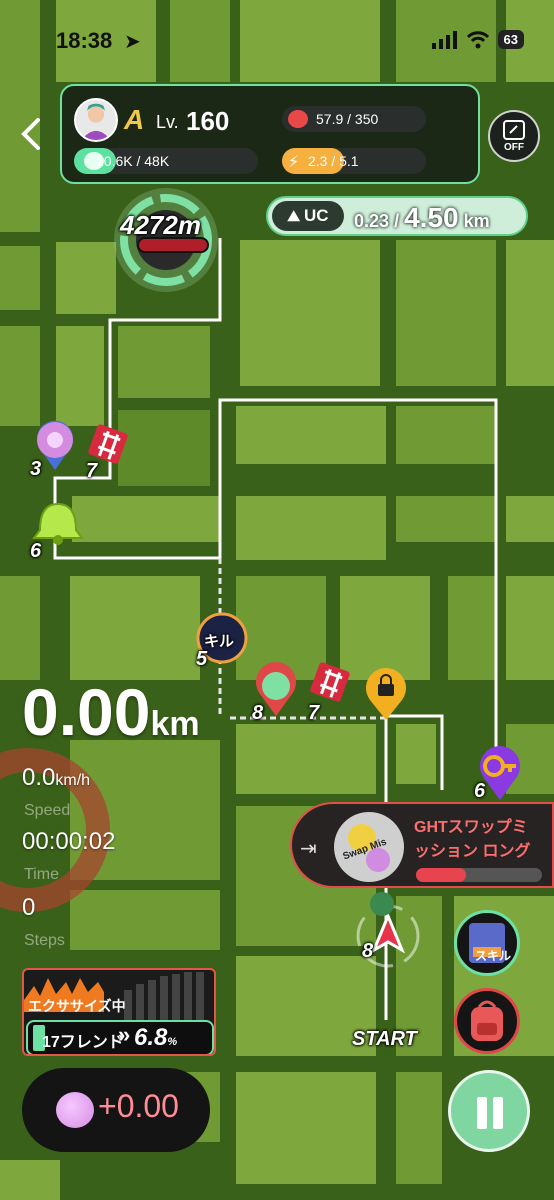  I want to click on earnings-button: +0.00, so click(116, 1110).